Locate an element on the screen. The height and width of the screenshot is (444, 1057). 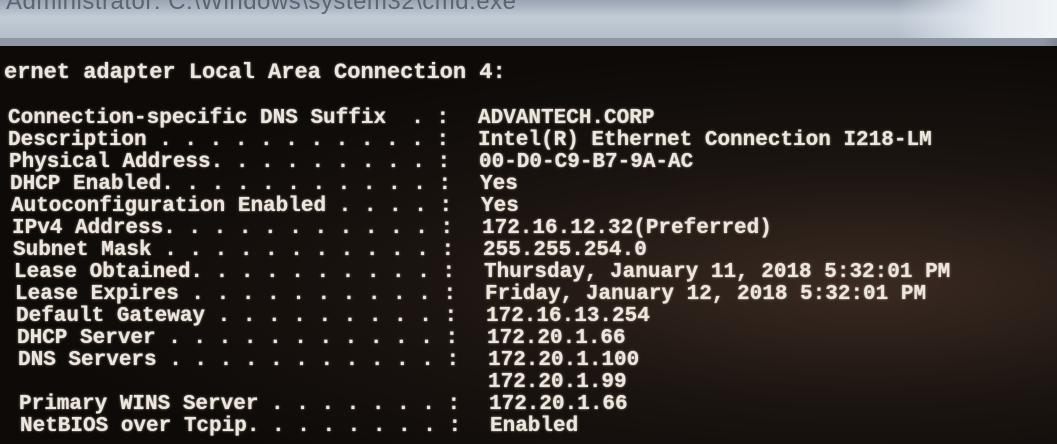
row-value: 172.20.1.100 is located at coordinates (564, 360).